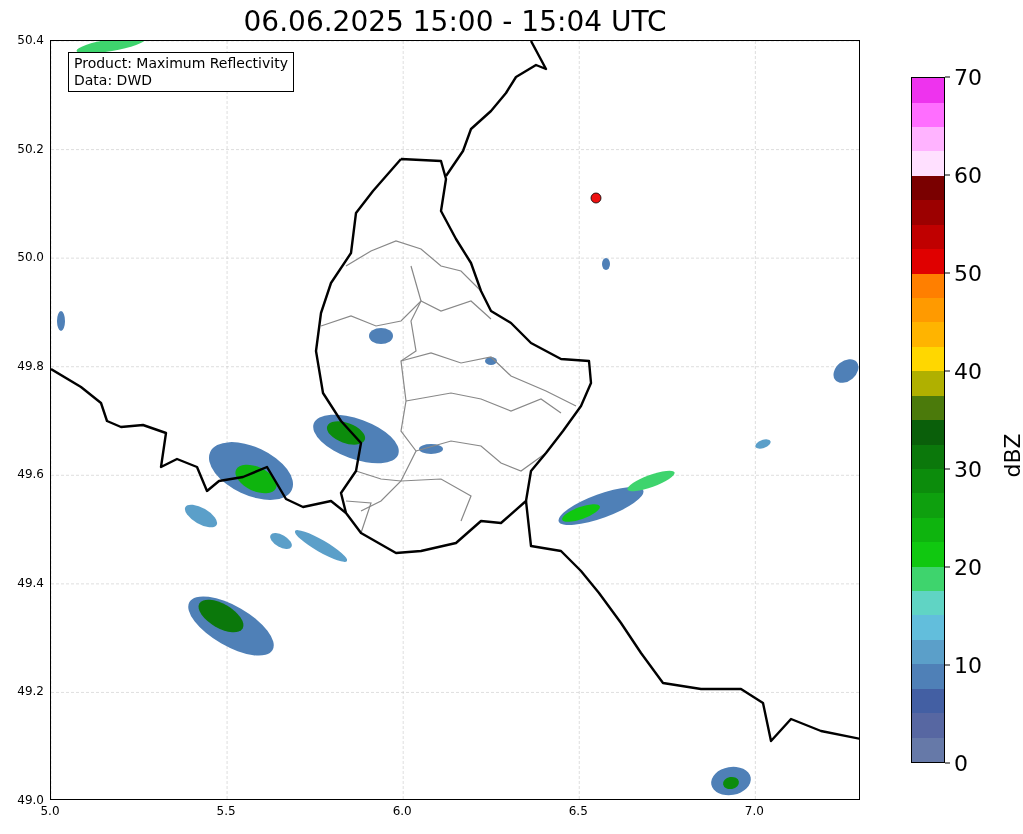 The height and width of the screenshot is (834, 1023). What do you see at coordinates (968, 77) in the screenshot?
I see `colorbar-tick-label: 70` at bounding box center [968, 77].